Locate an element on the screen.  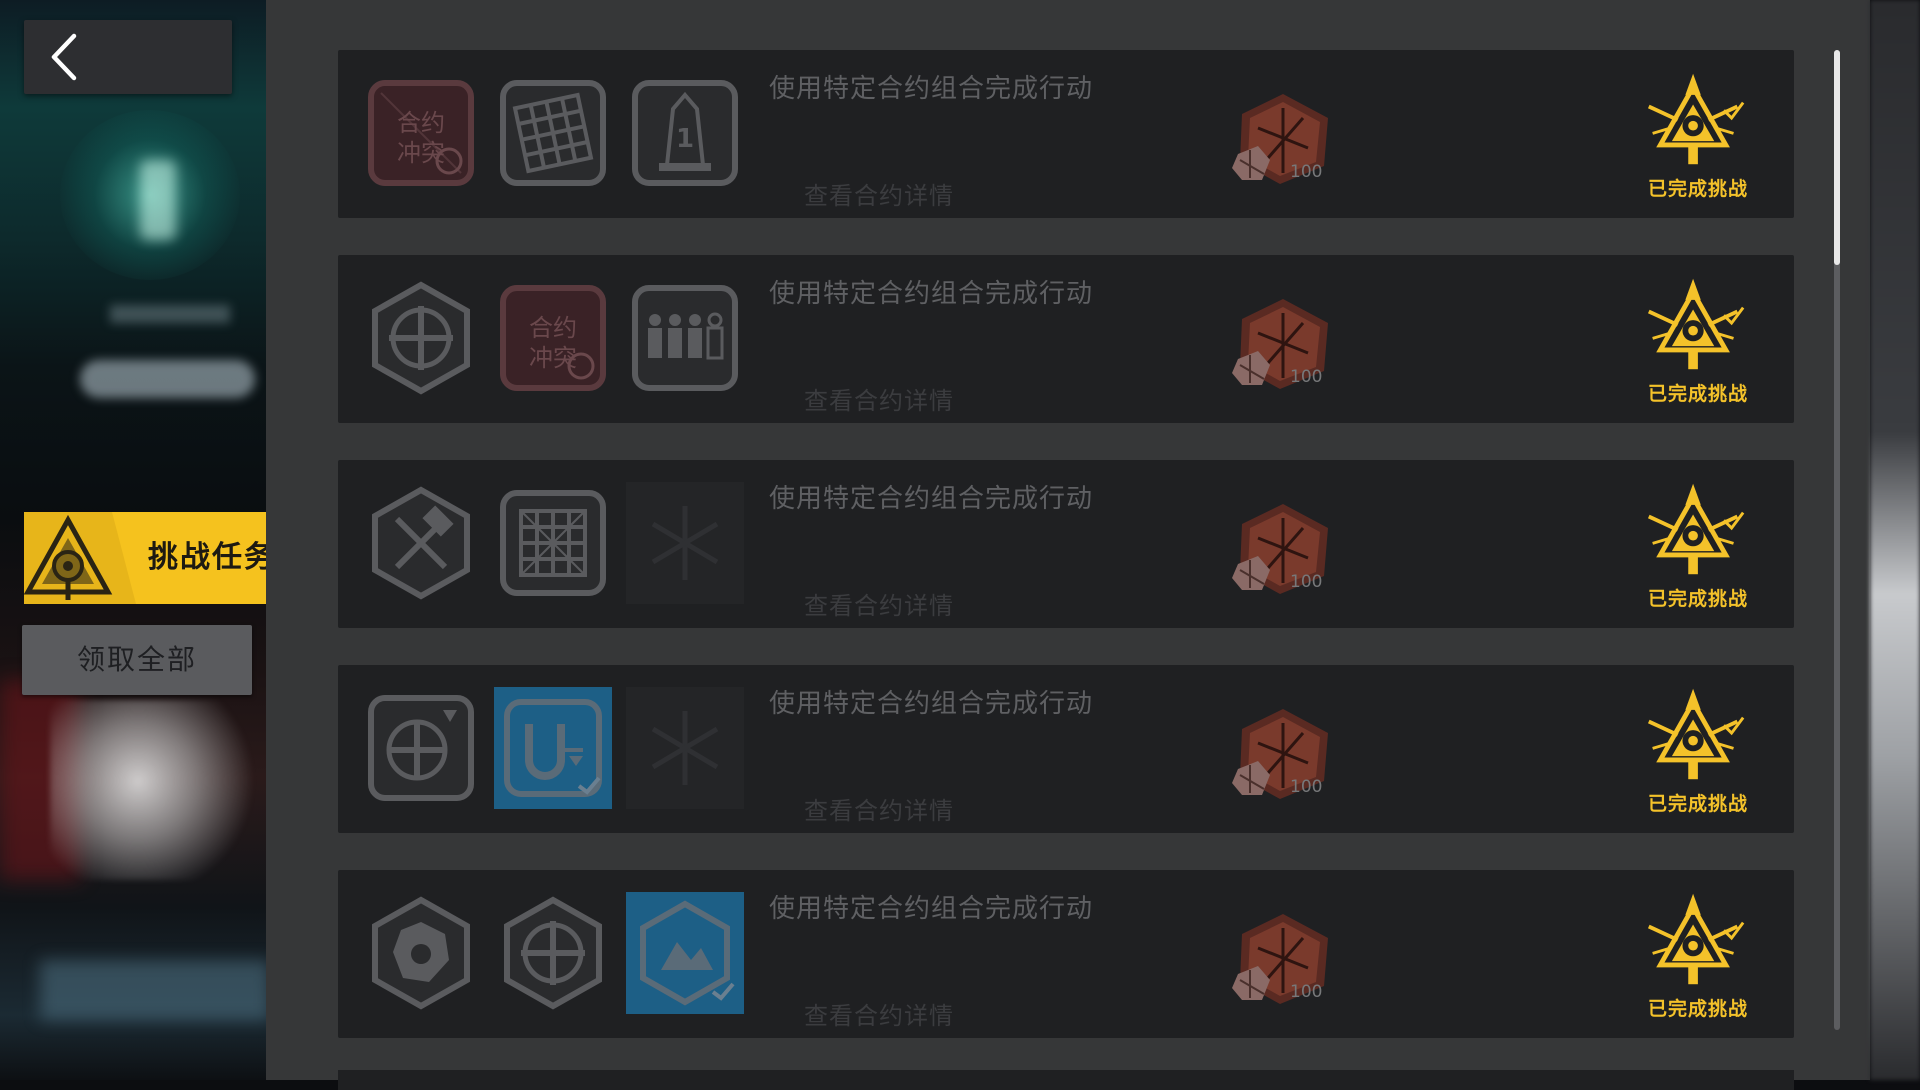
back-button is located at coordinates (128, 57).